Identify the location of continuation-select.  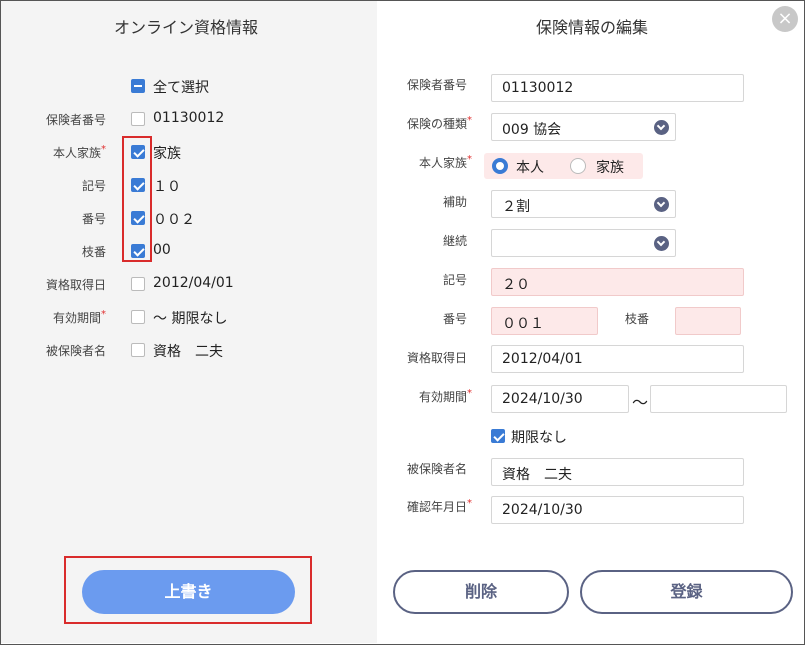
(583, 243).